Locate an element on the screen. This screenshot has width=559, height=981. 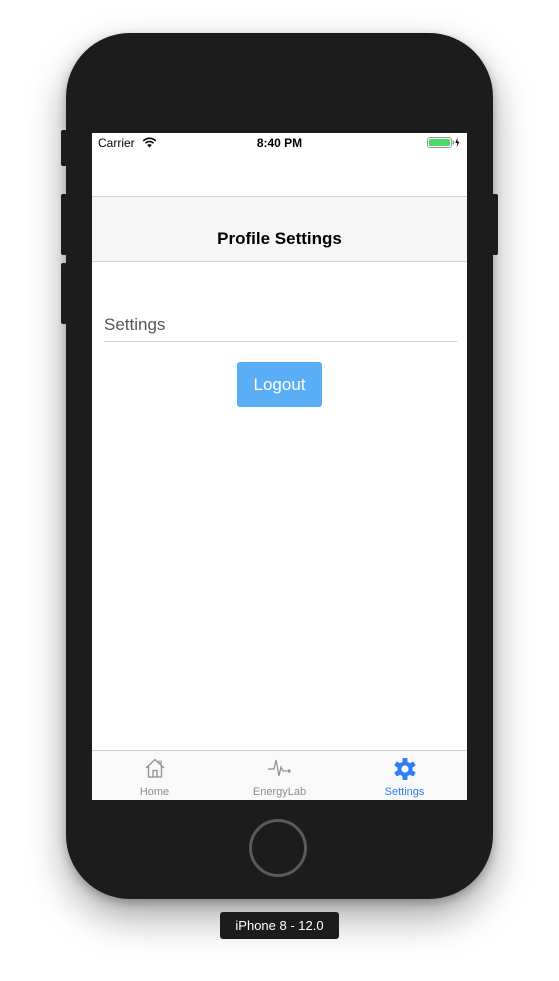
volume-down-button is located at coordinates (64, 293).